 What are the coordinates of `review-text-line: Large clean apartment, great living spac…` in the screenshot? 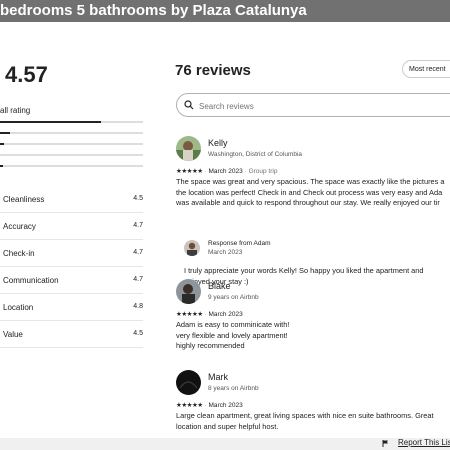 It's located at (305, 415).